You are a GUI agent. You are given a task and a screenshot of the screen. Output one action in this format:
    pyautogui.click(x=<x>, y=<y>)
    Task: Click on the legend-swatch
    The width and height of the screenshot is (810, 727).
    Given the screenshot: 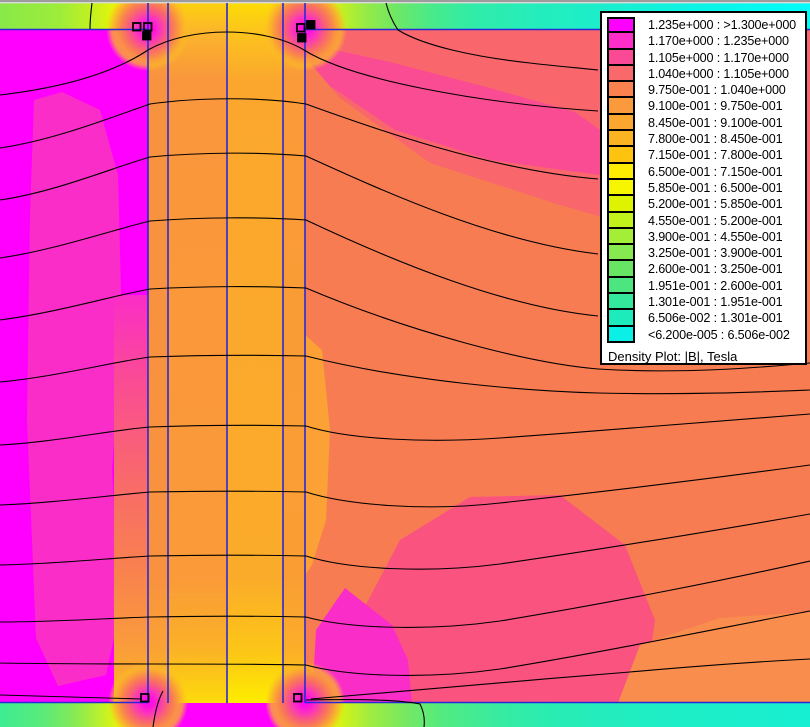 What is the action you would take?
    pyautogui.click(x=621, y=333)
    